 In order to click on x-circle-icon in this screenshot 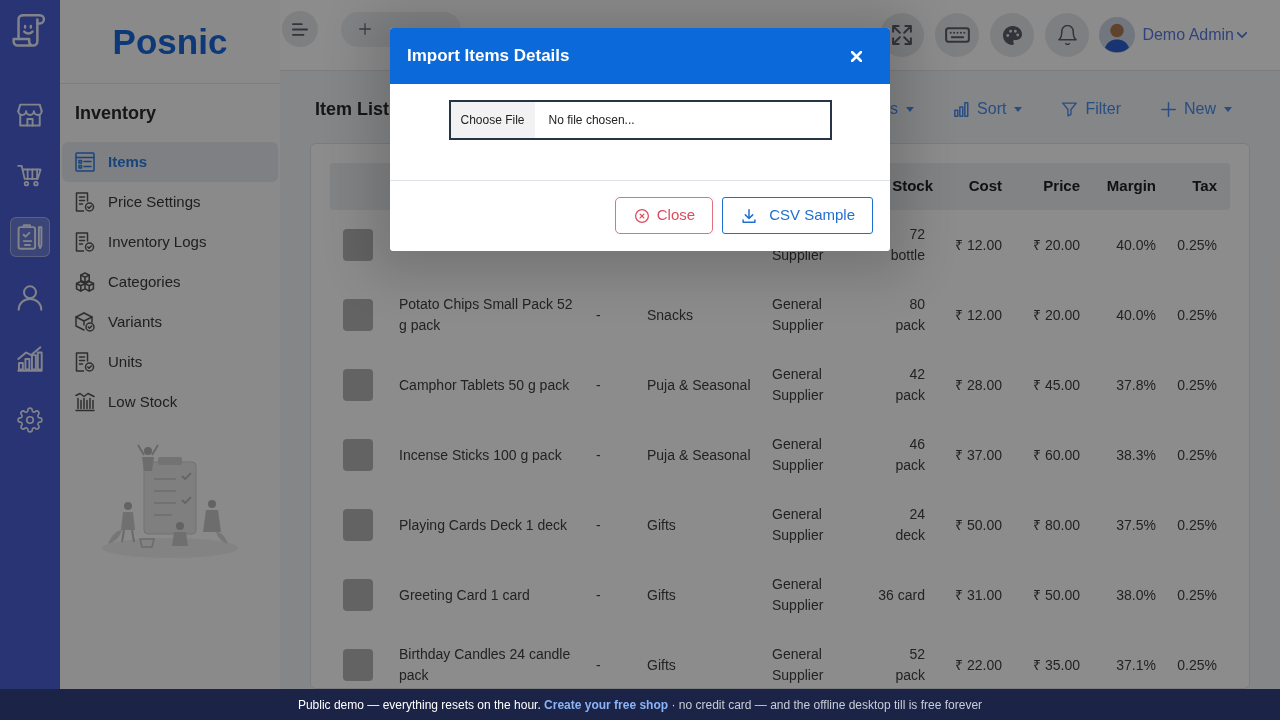, I will do `click(641, 215)`.